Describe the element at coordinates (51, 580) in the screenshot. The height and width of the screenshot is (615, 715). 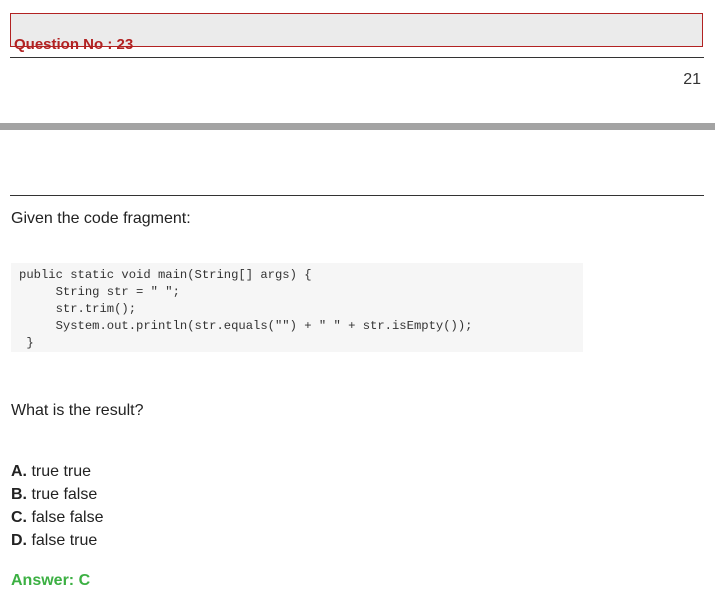
I see `answer-key: Answer: C` at that location.